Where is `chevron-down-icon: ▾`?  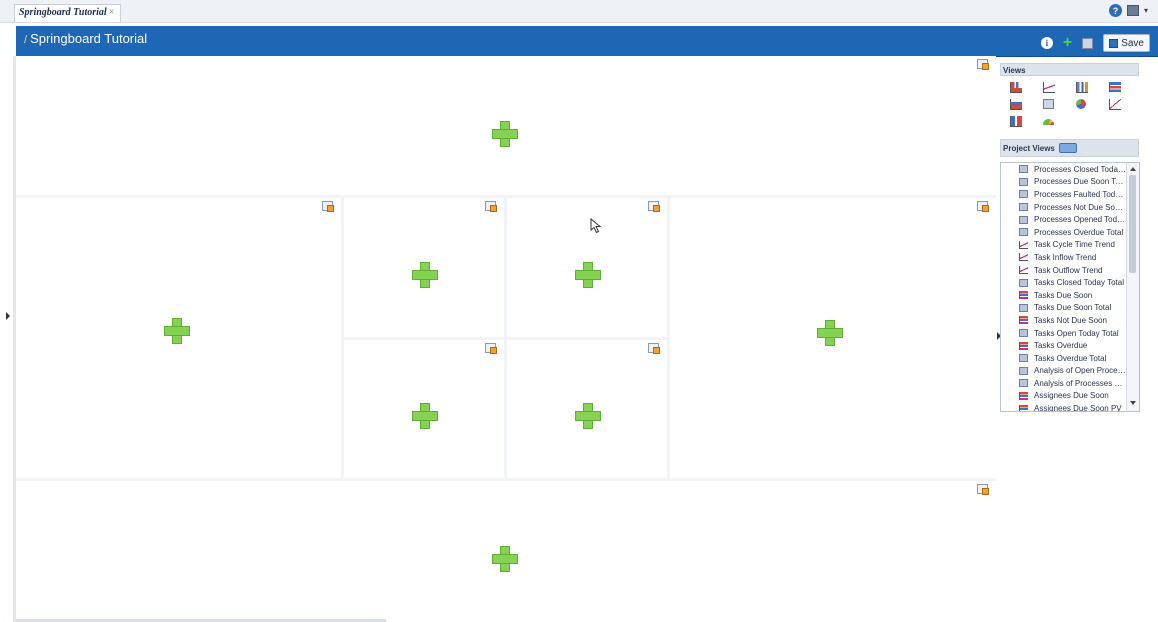
chevron-down-icon: ▾ is located at coordinates (1146, 10).